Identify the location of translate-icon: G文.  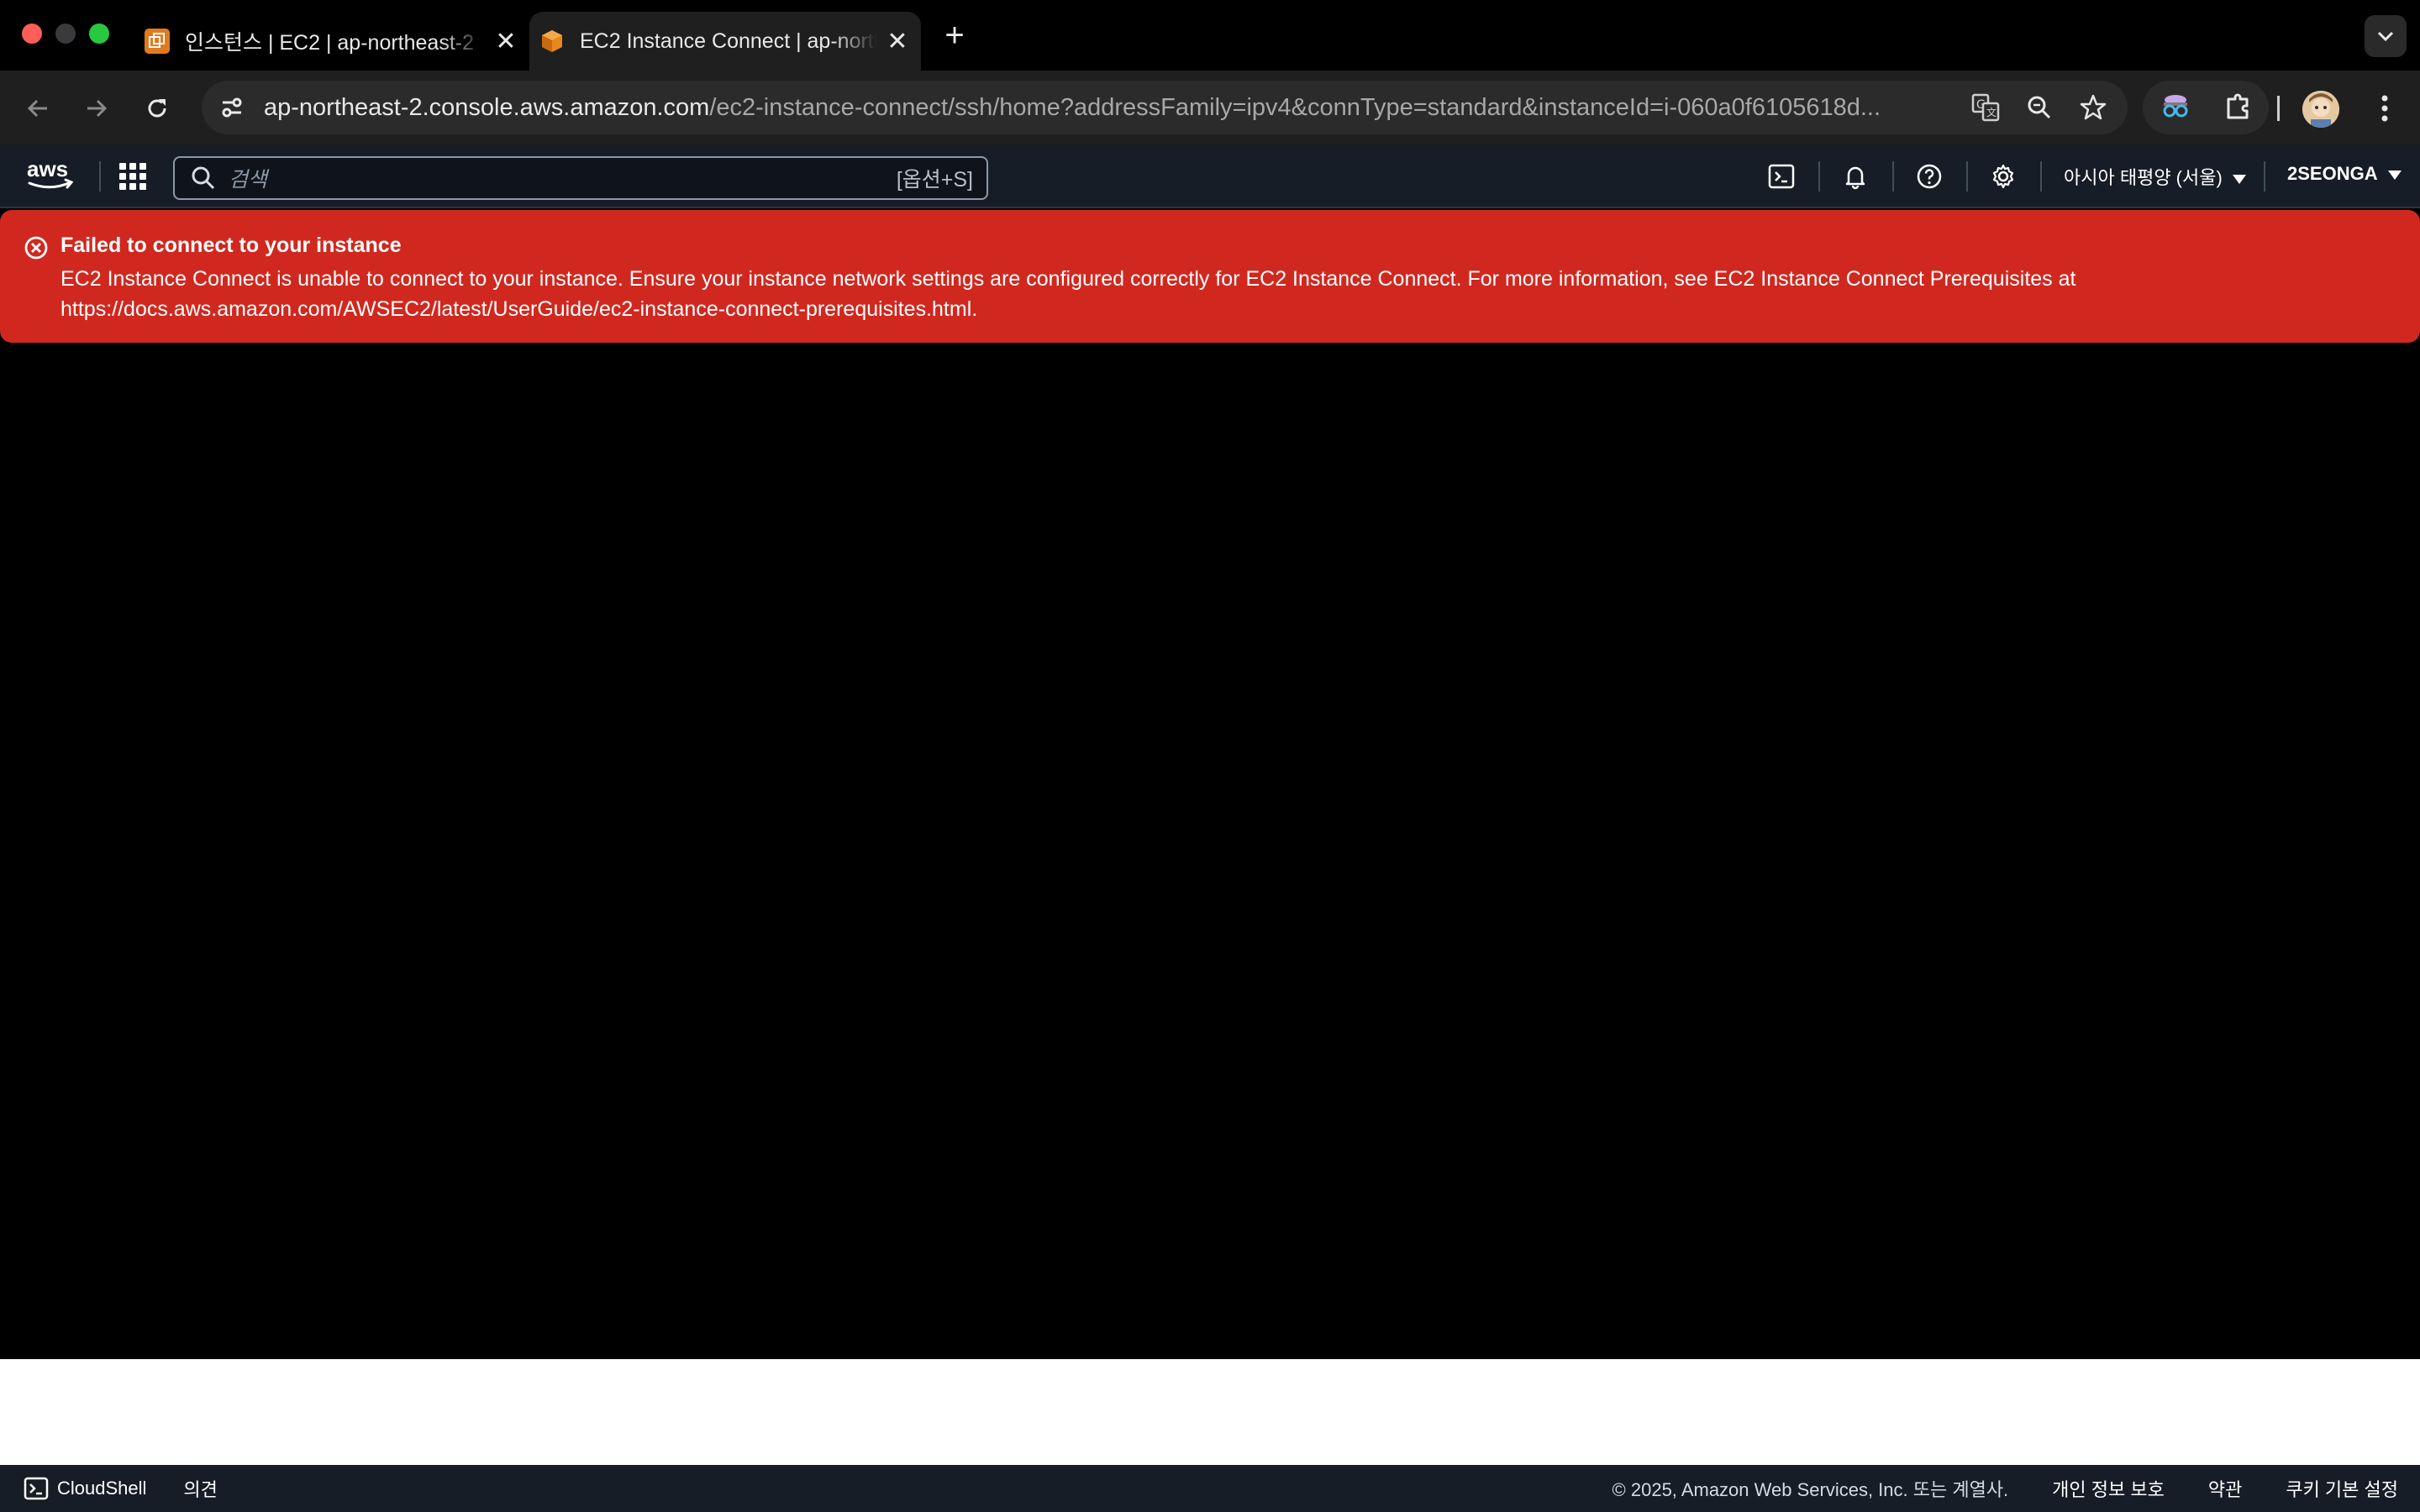
(1985, 107).